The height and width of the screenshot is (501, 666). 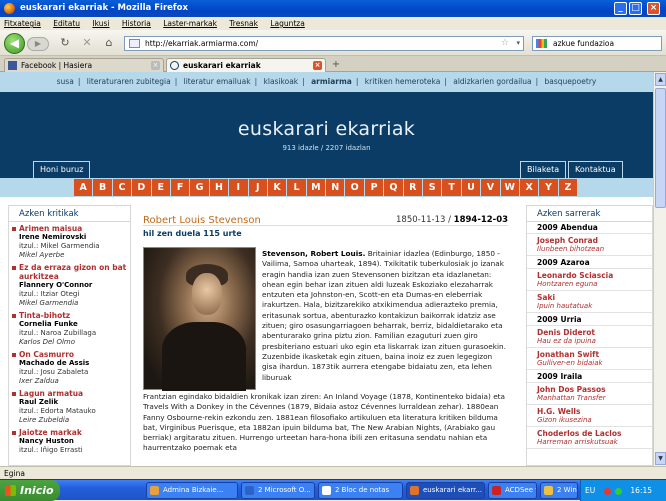 I want to click on entry-month-heading: 2009 Iraila, so click(x=589, y=377).